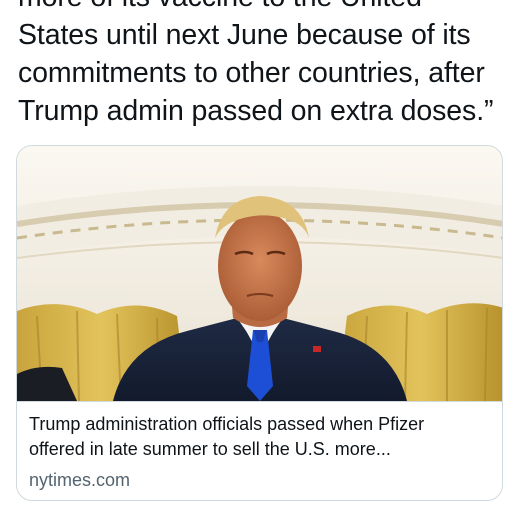  What do you see at coordinates (80, 480) in the screenshot?
I see `link-card-domain: nytimes.com` at bounding box center [80, 480].